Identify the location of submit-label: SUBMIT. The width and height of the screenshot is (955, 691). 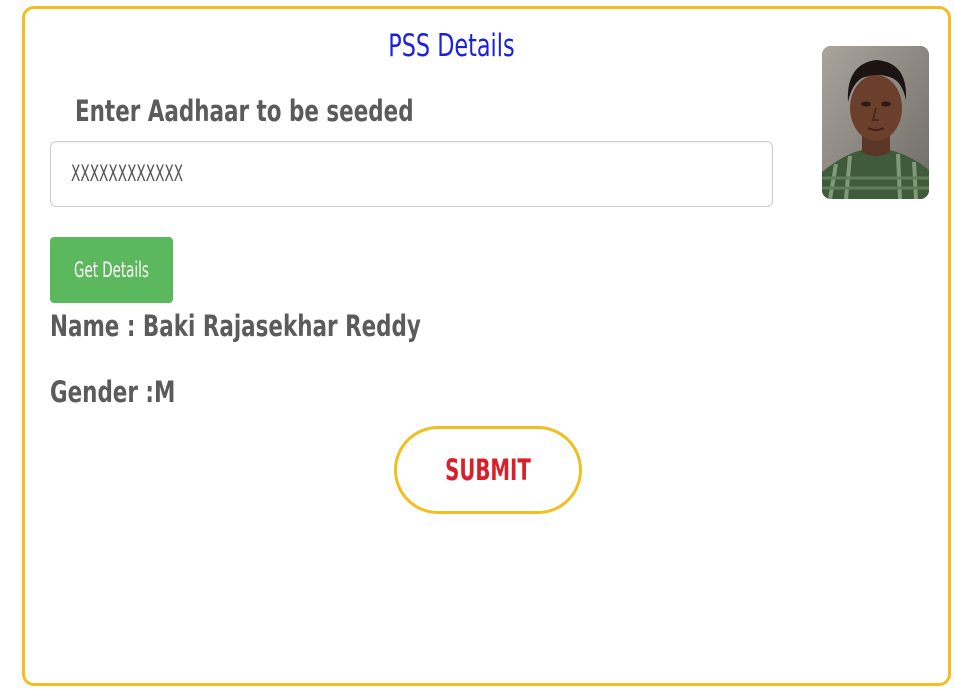
(488, 470).